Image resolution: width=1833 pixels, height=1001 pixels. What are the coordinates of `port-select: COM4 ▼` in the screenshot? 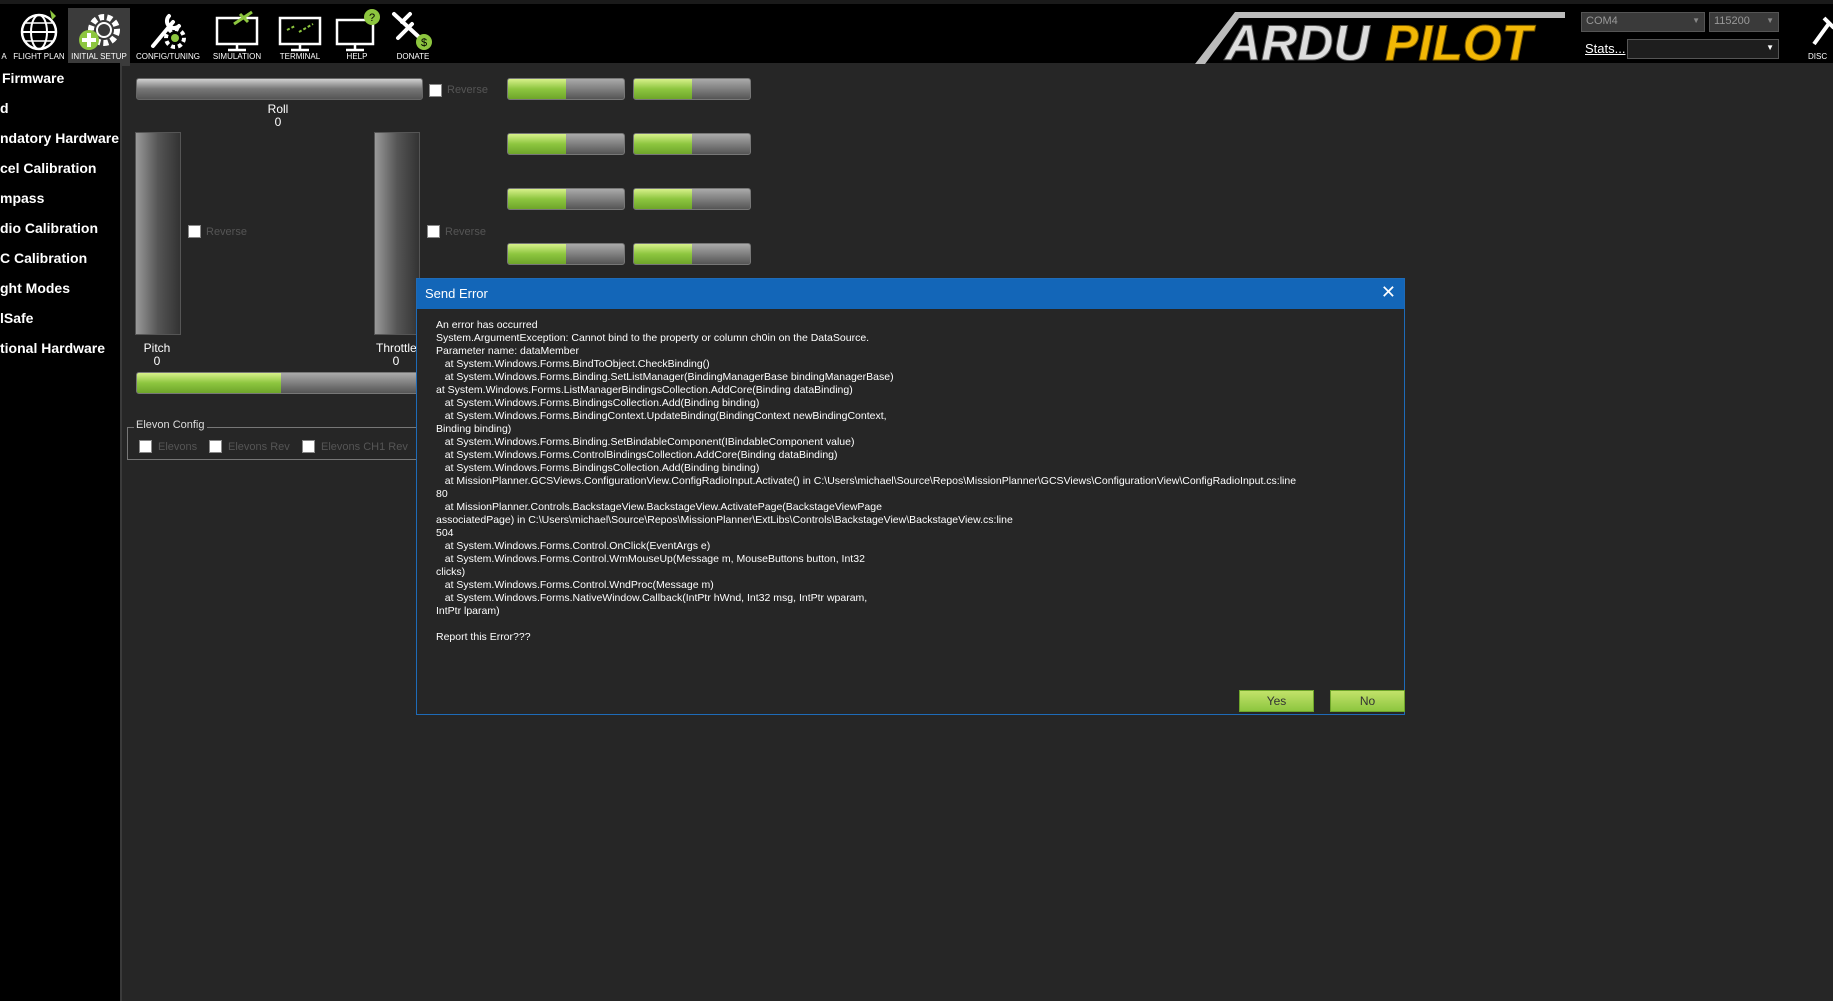 It's located at (1643, 22).